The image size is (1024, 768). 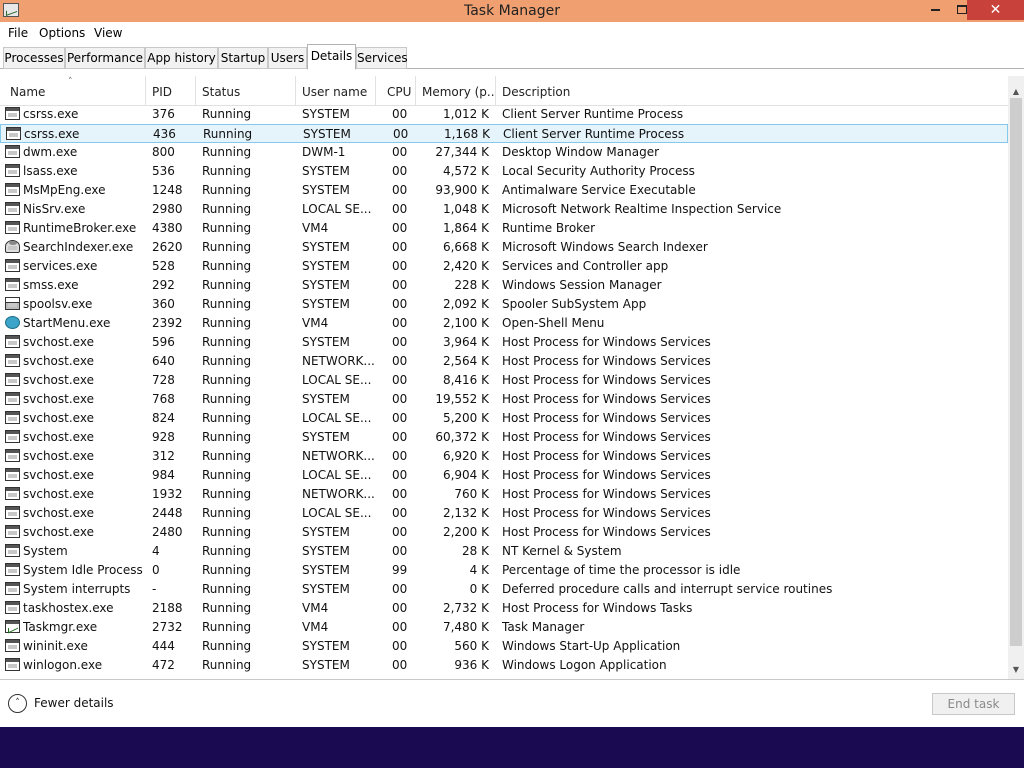 I want to click on process-memory: 760 K, so click(x=471, y=494).